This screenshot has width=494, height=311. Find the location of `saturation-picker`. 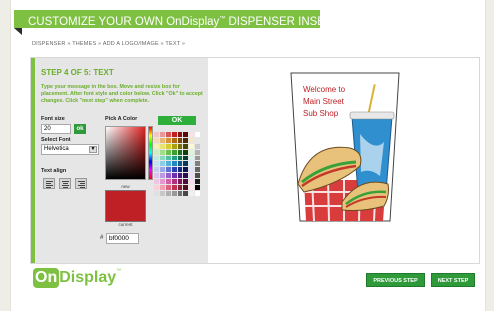

saturation-picker is located at coordinates (125, 153).